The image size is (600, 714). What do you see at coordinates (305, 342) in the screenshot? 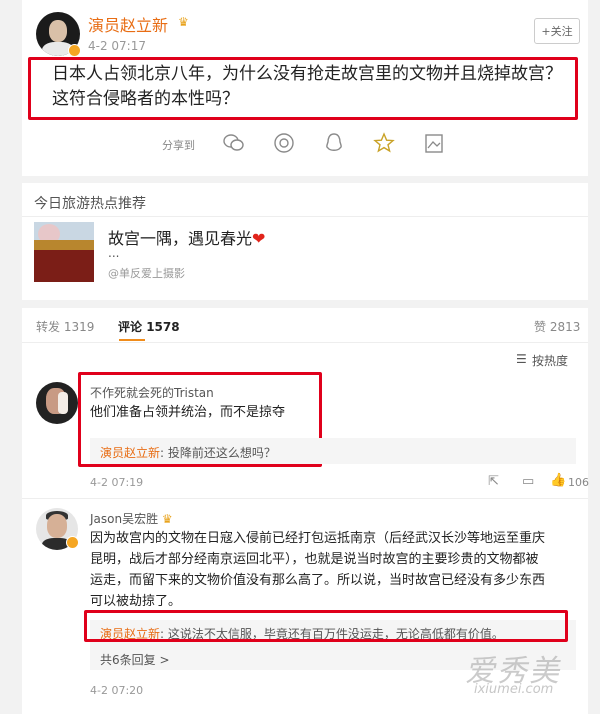
I see `tabs-divider` at bounding box center [305, 342].